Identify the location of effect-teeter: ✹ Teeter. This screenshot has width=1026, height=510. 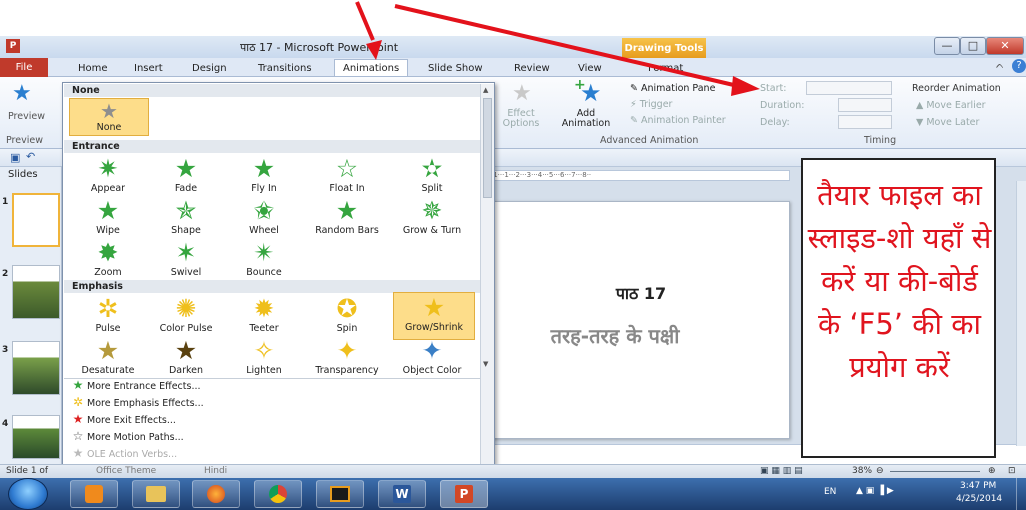
(264, 317).